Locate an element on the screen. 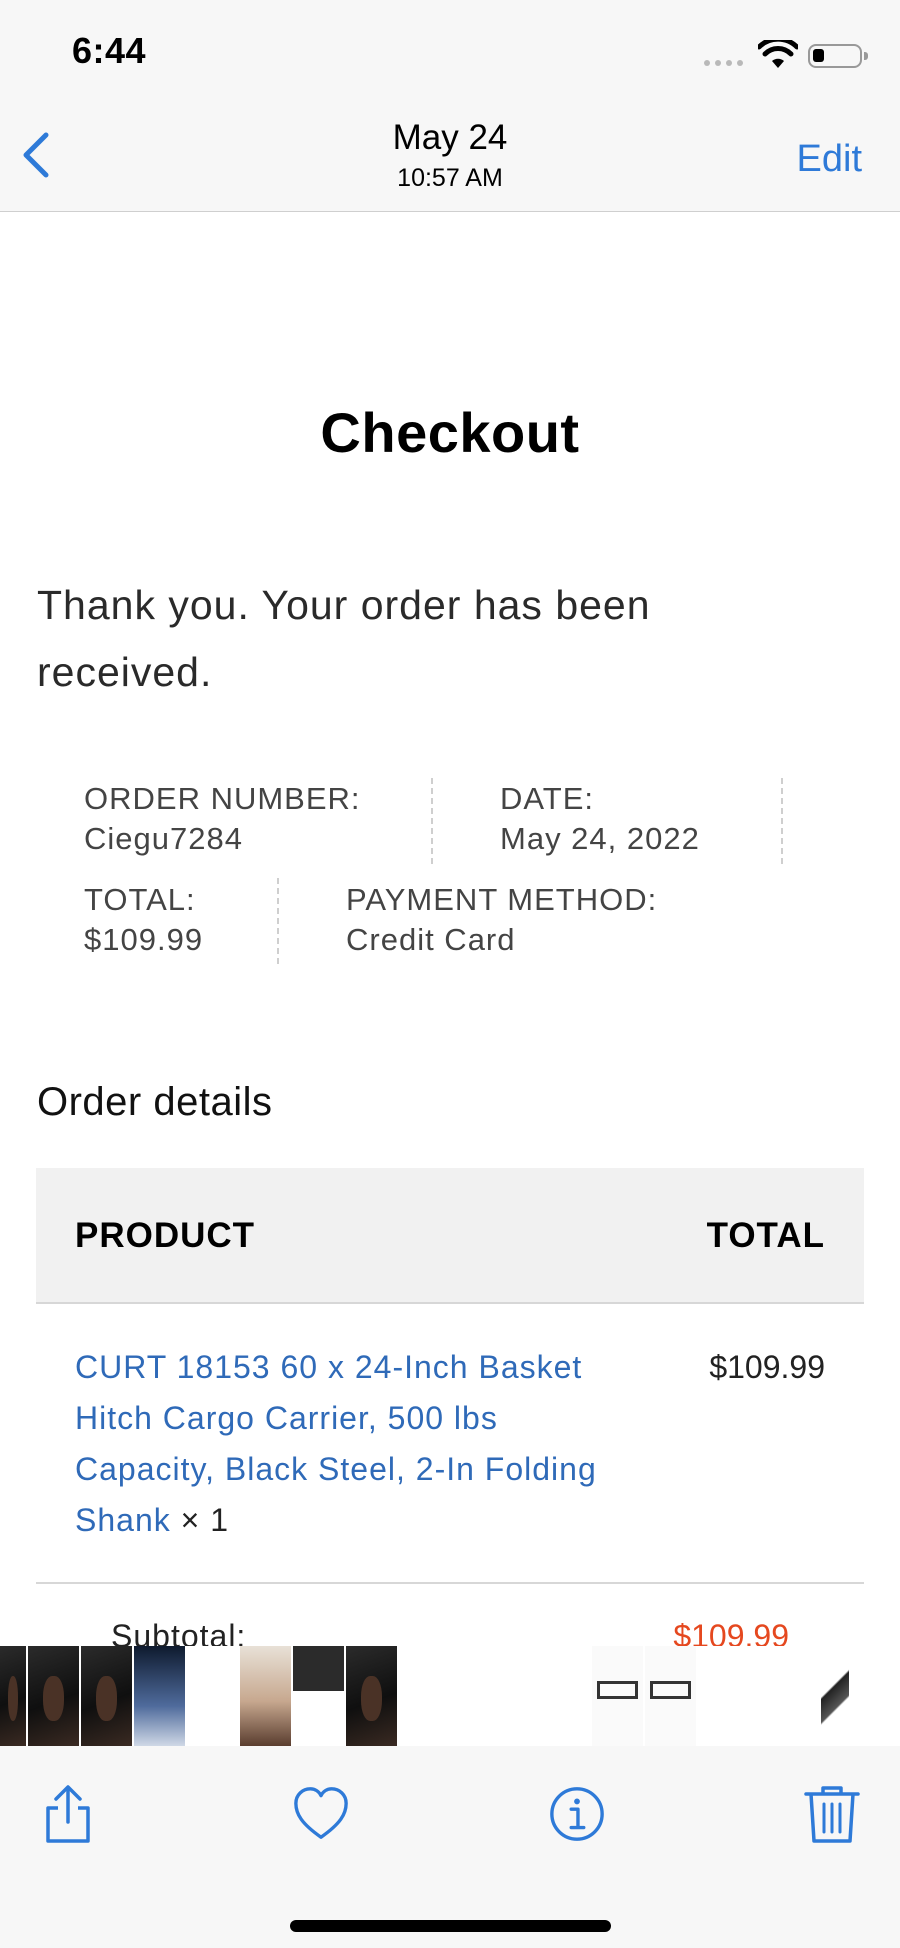 Image resolution: width=900 pixels, height=1948 pixels. order-number-value: Ciegu7284 is located at coordinates (163, 838).